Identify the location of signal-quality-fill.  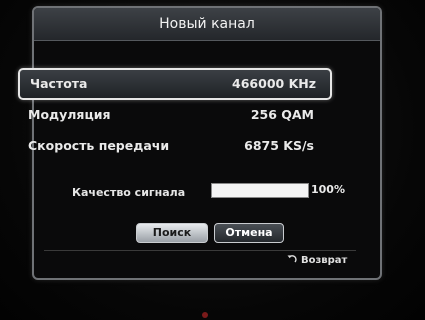
(260, 190).